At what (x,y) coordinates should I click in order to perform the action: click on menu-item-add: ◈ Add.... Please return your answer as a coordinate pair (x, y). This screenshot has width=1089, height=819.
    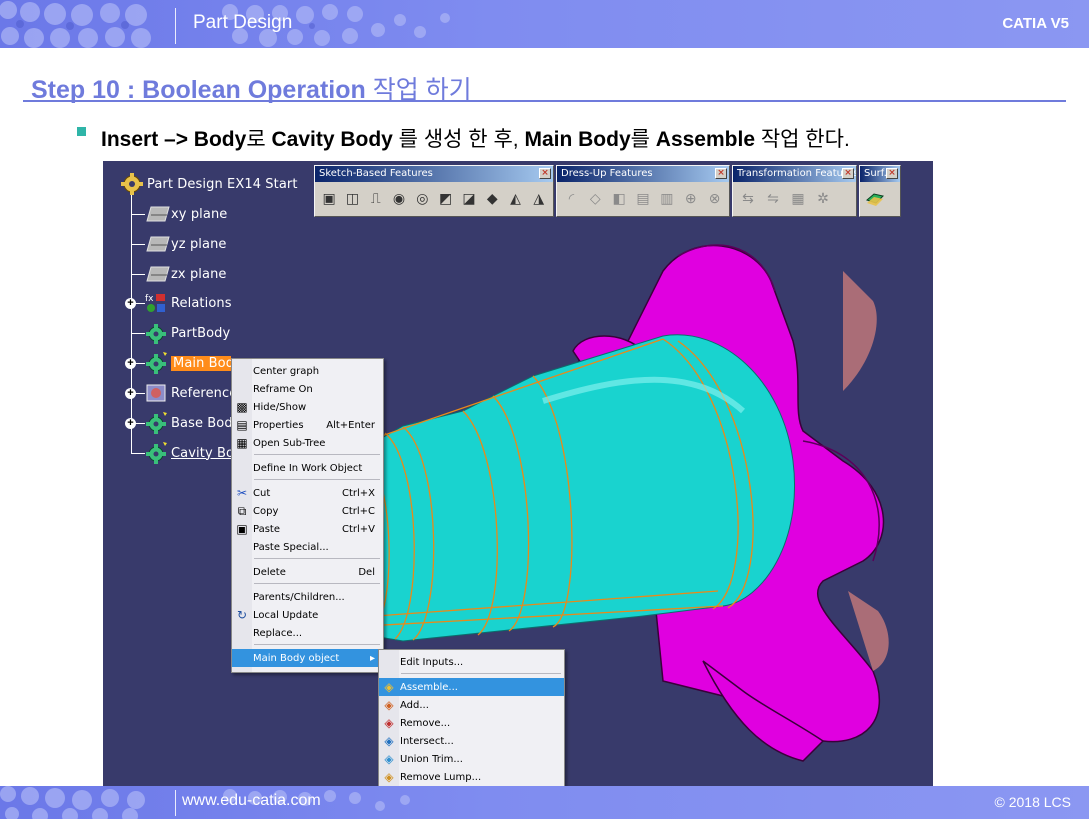
    Looking at the image, I should click on (471, 705).